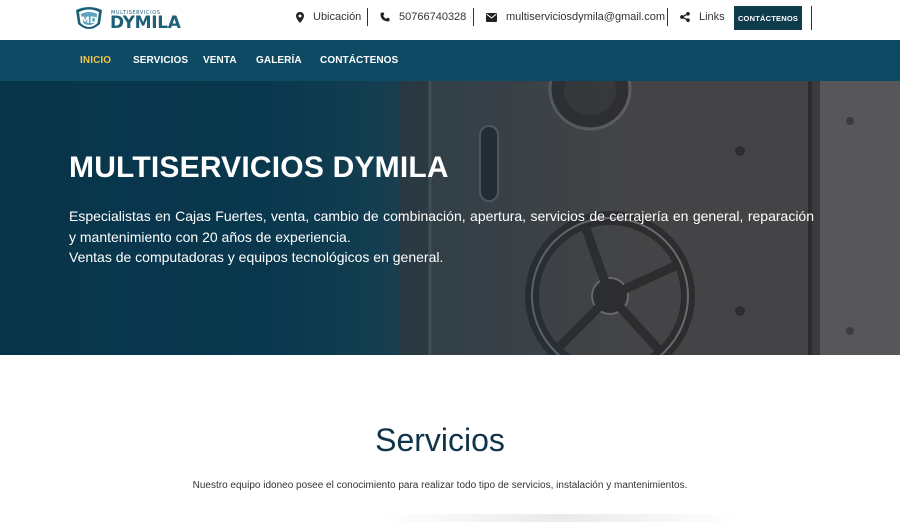  What do you see at coordinates (385, 17) in the screenshot?
I see `phone-icon` at bounding box center [385, 17].